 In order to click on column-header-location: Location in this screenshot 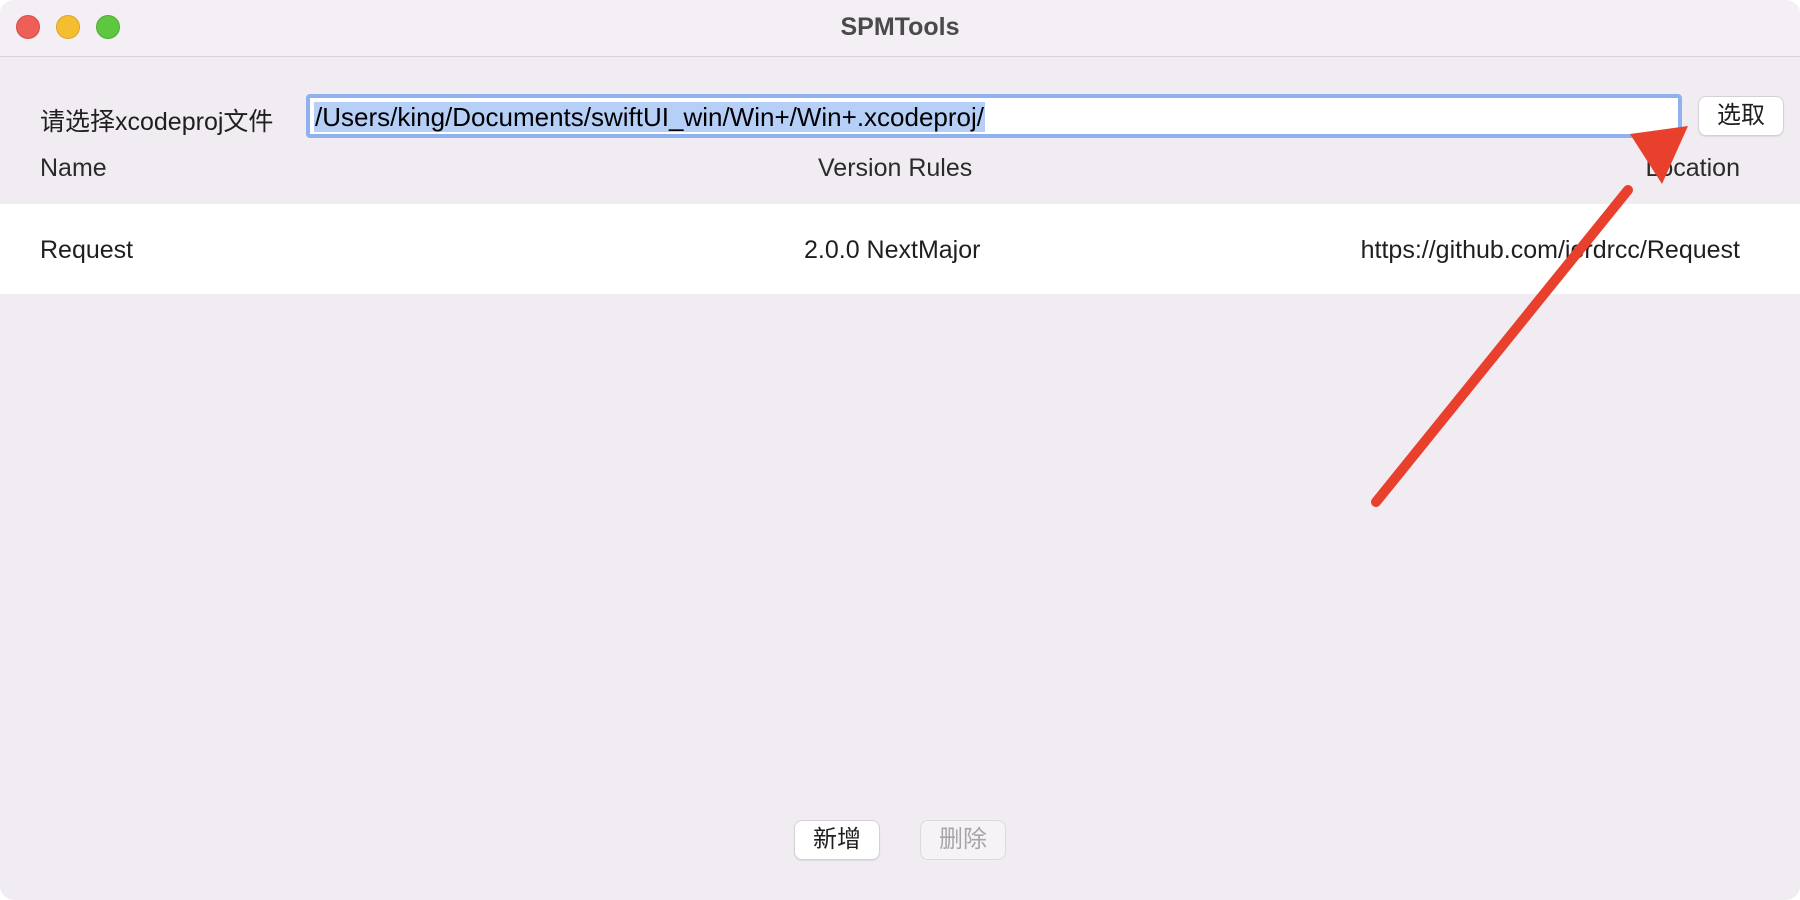, I will do `click(1692, 168)`.